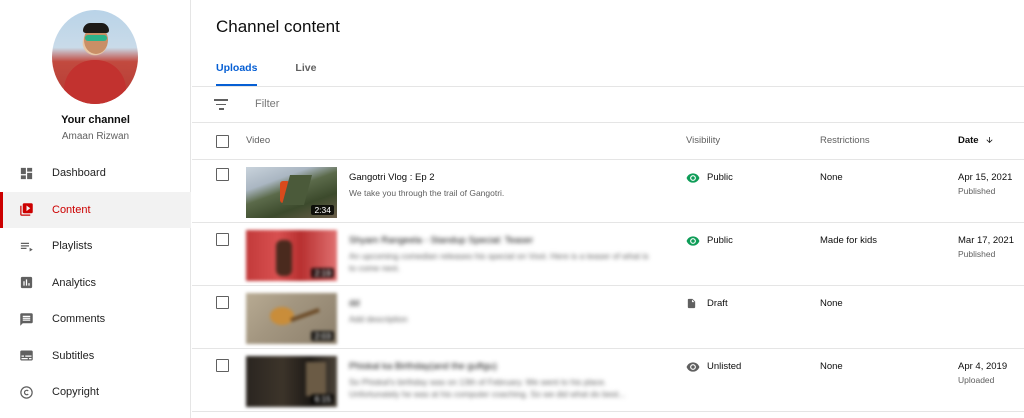 Image resolution: width=1024 pixels, height=418 pixels. Describe the element at coordinates (849, 240) in the screenshot. I see `restrictions-cell: Made for kids` at that location.